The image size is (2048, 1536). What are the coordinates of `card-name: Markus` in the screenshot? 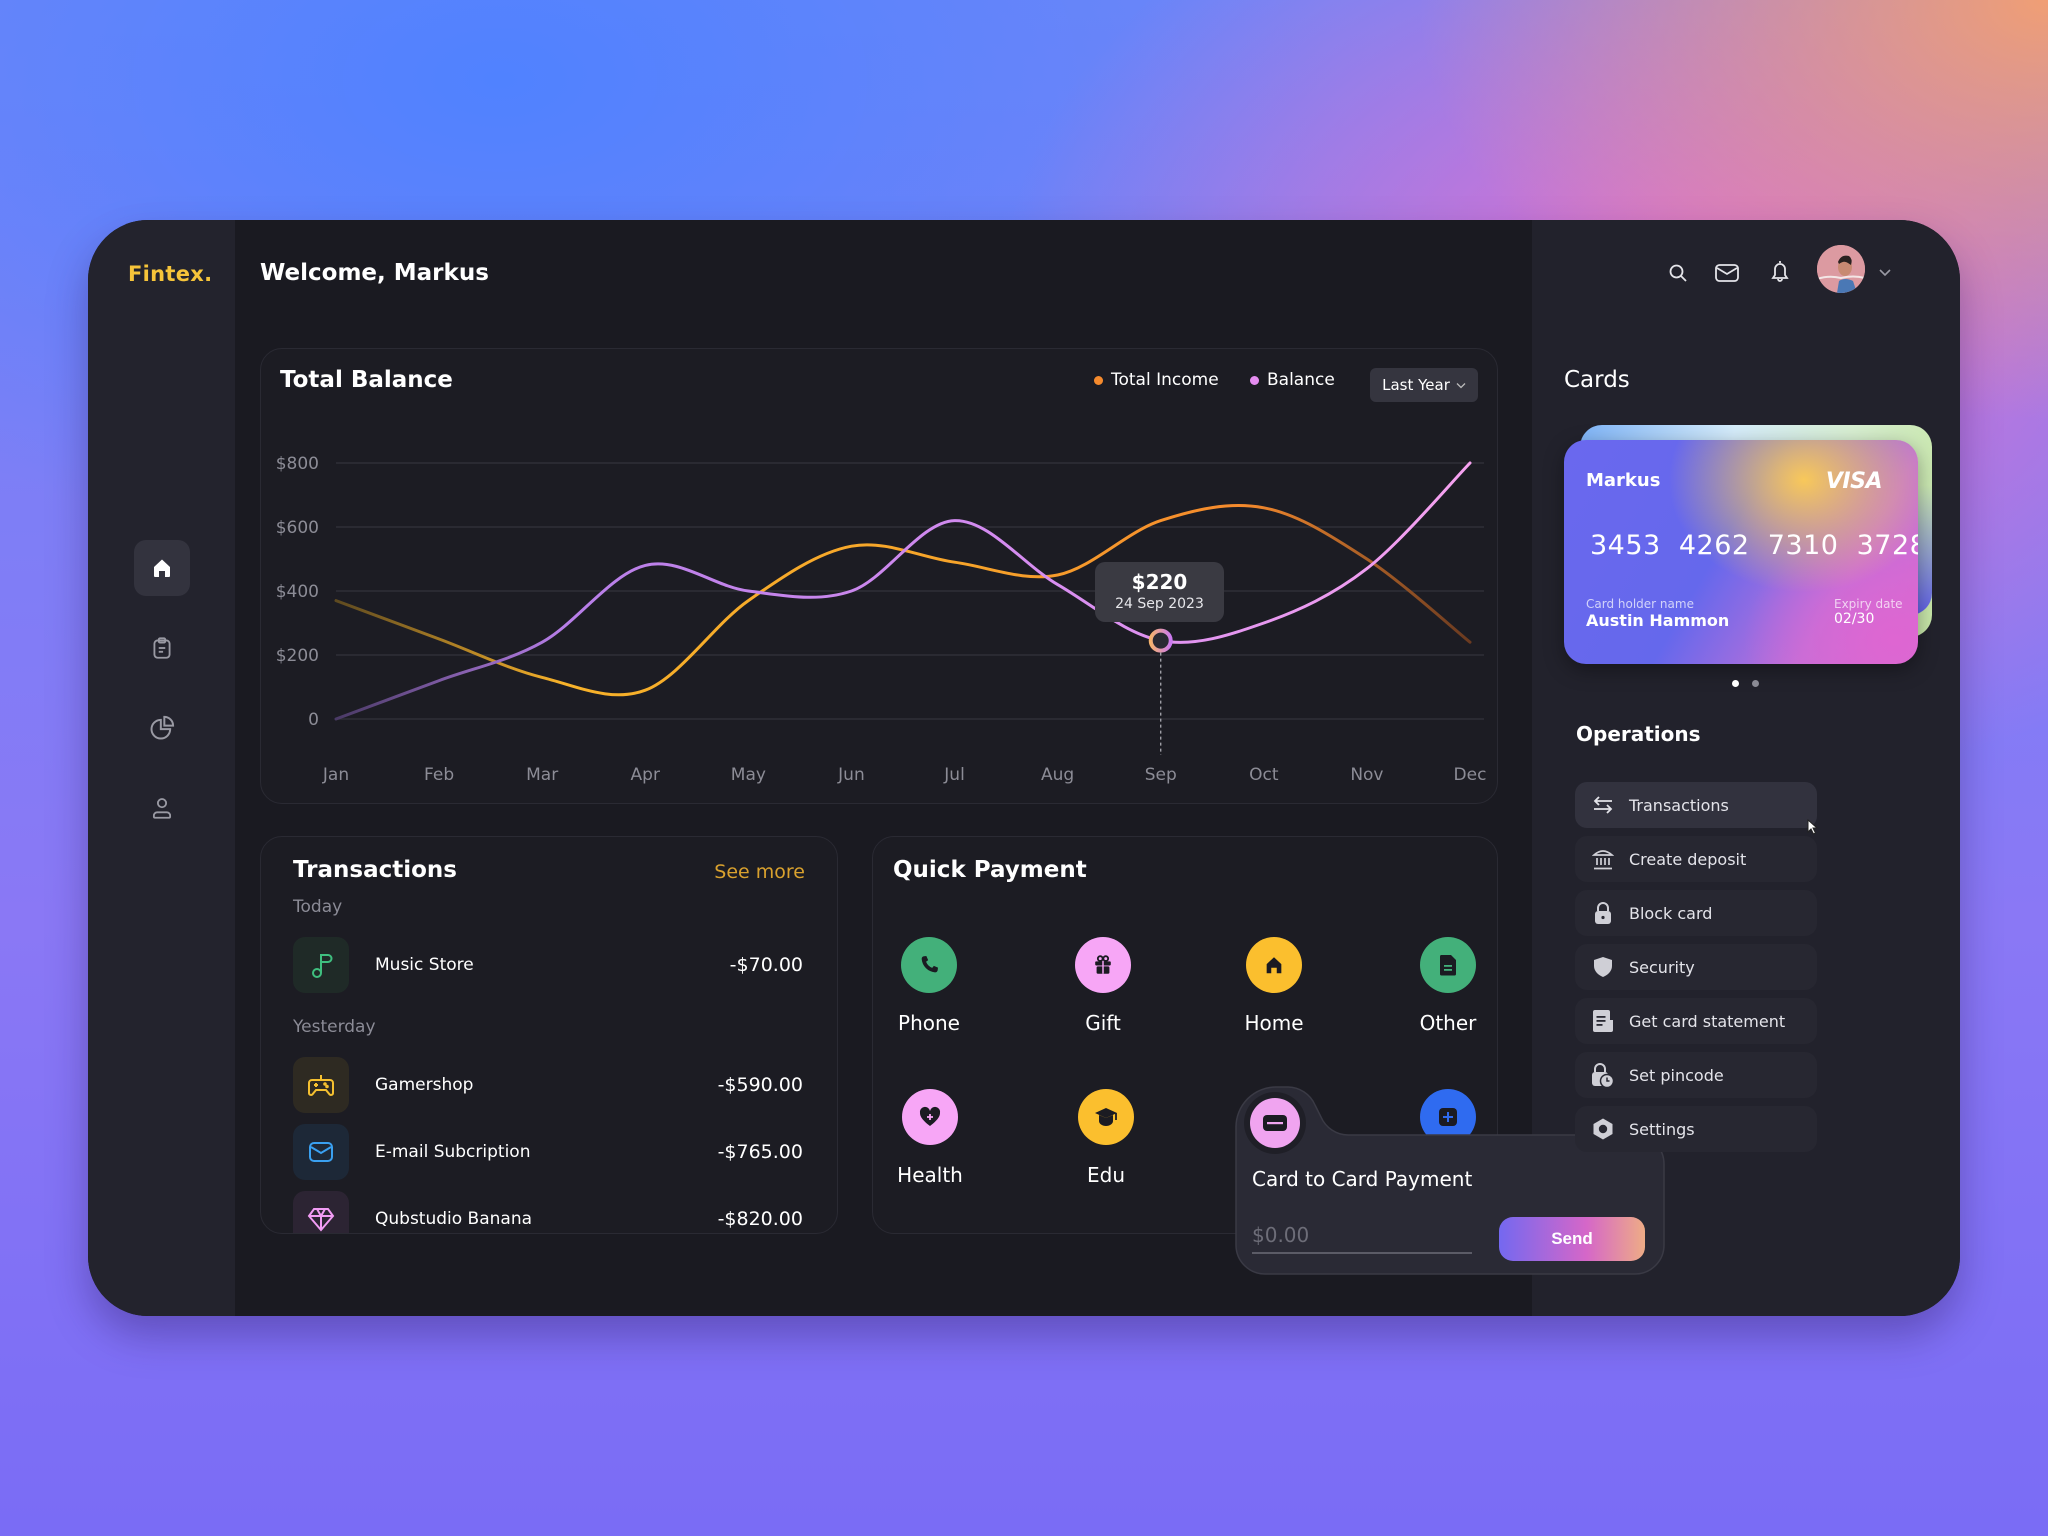 It's located at (1623, 480).